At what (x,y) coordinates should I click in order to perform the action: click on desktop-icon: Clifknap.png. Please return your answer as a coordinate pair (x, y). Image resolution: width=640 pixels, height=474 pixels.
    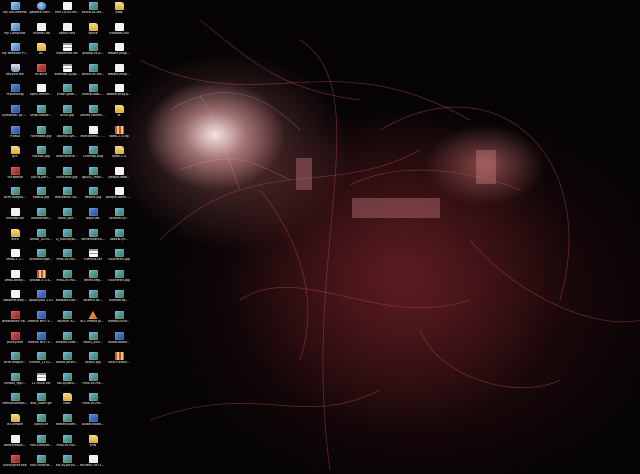
    Looking at the image, I should click on (93, 156).